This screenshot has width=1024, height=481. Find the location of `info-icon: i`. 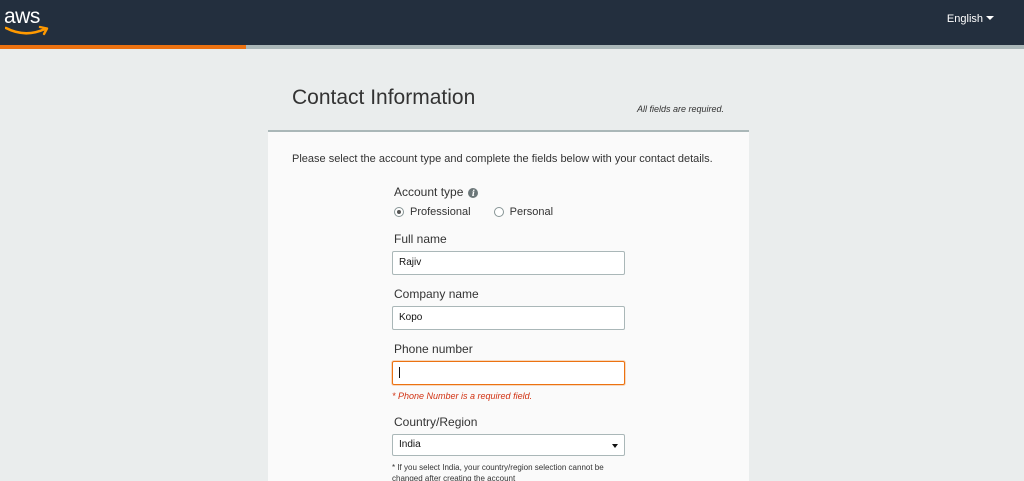

info-icon: i is located at coordinates (473, 193).